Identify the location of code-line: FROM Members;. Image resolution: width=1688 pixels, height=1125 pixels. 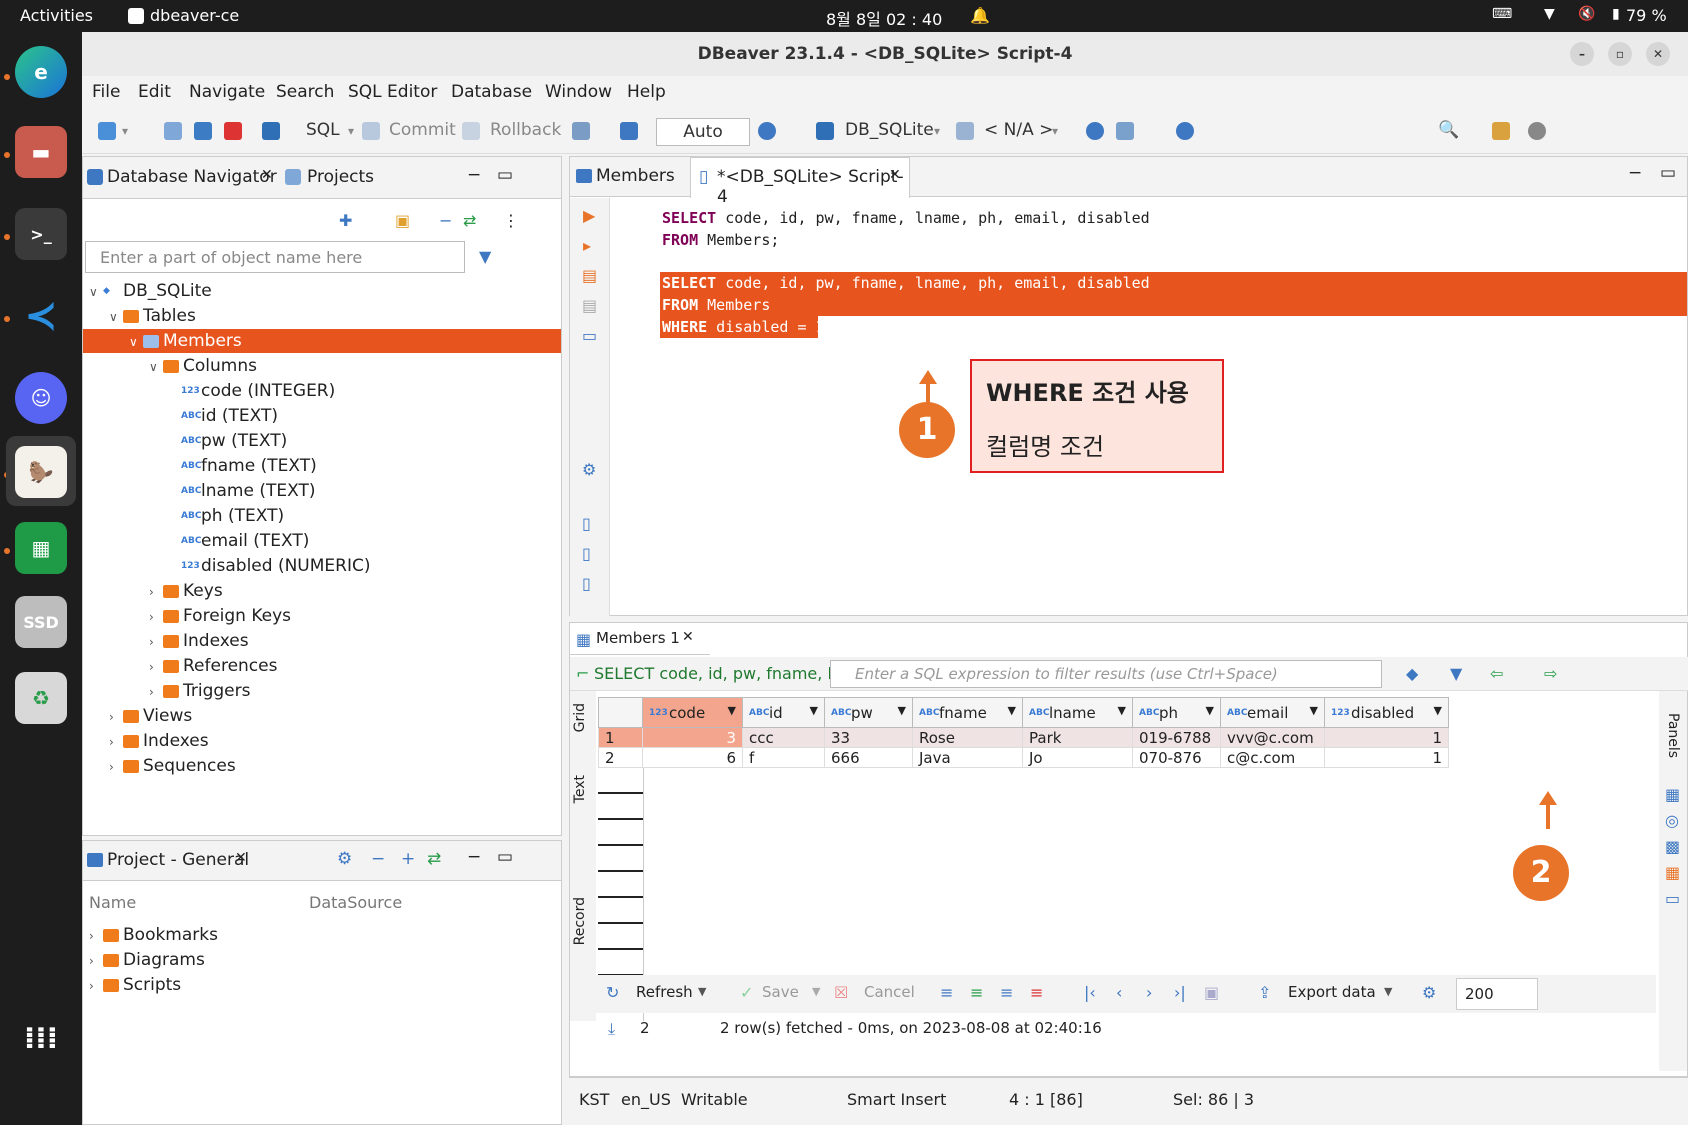
(720, 240).